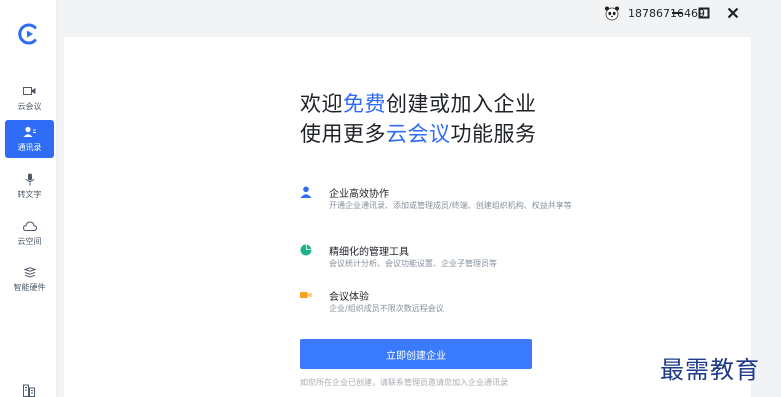 The image size is (781, 397). What do you see at coordinates (710, 370) in the screenshot?
I see `watermark-text: 最需教育` at bounding box center [710, 370].